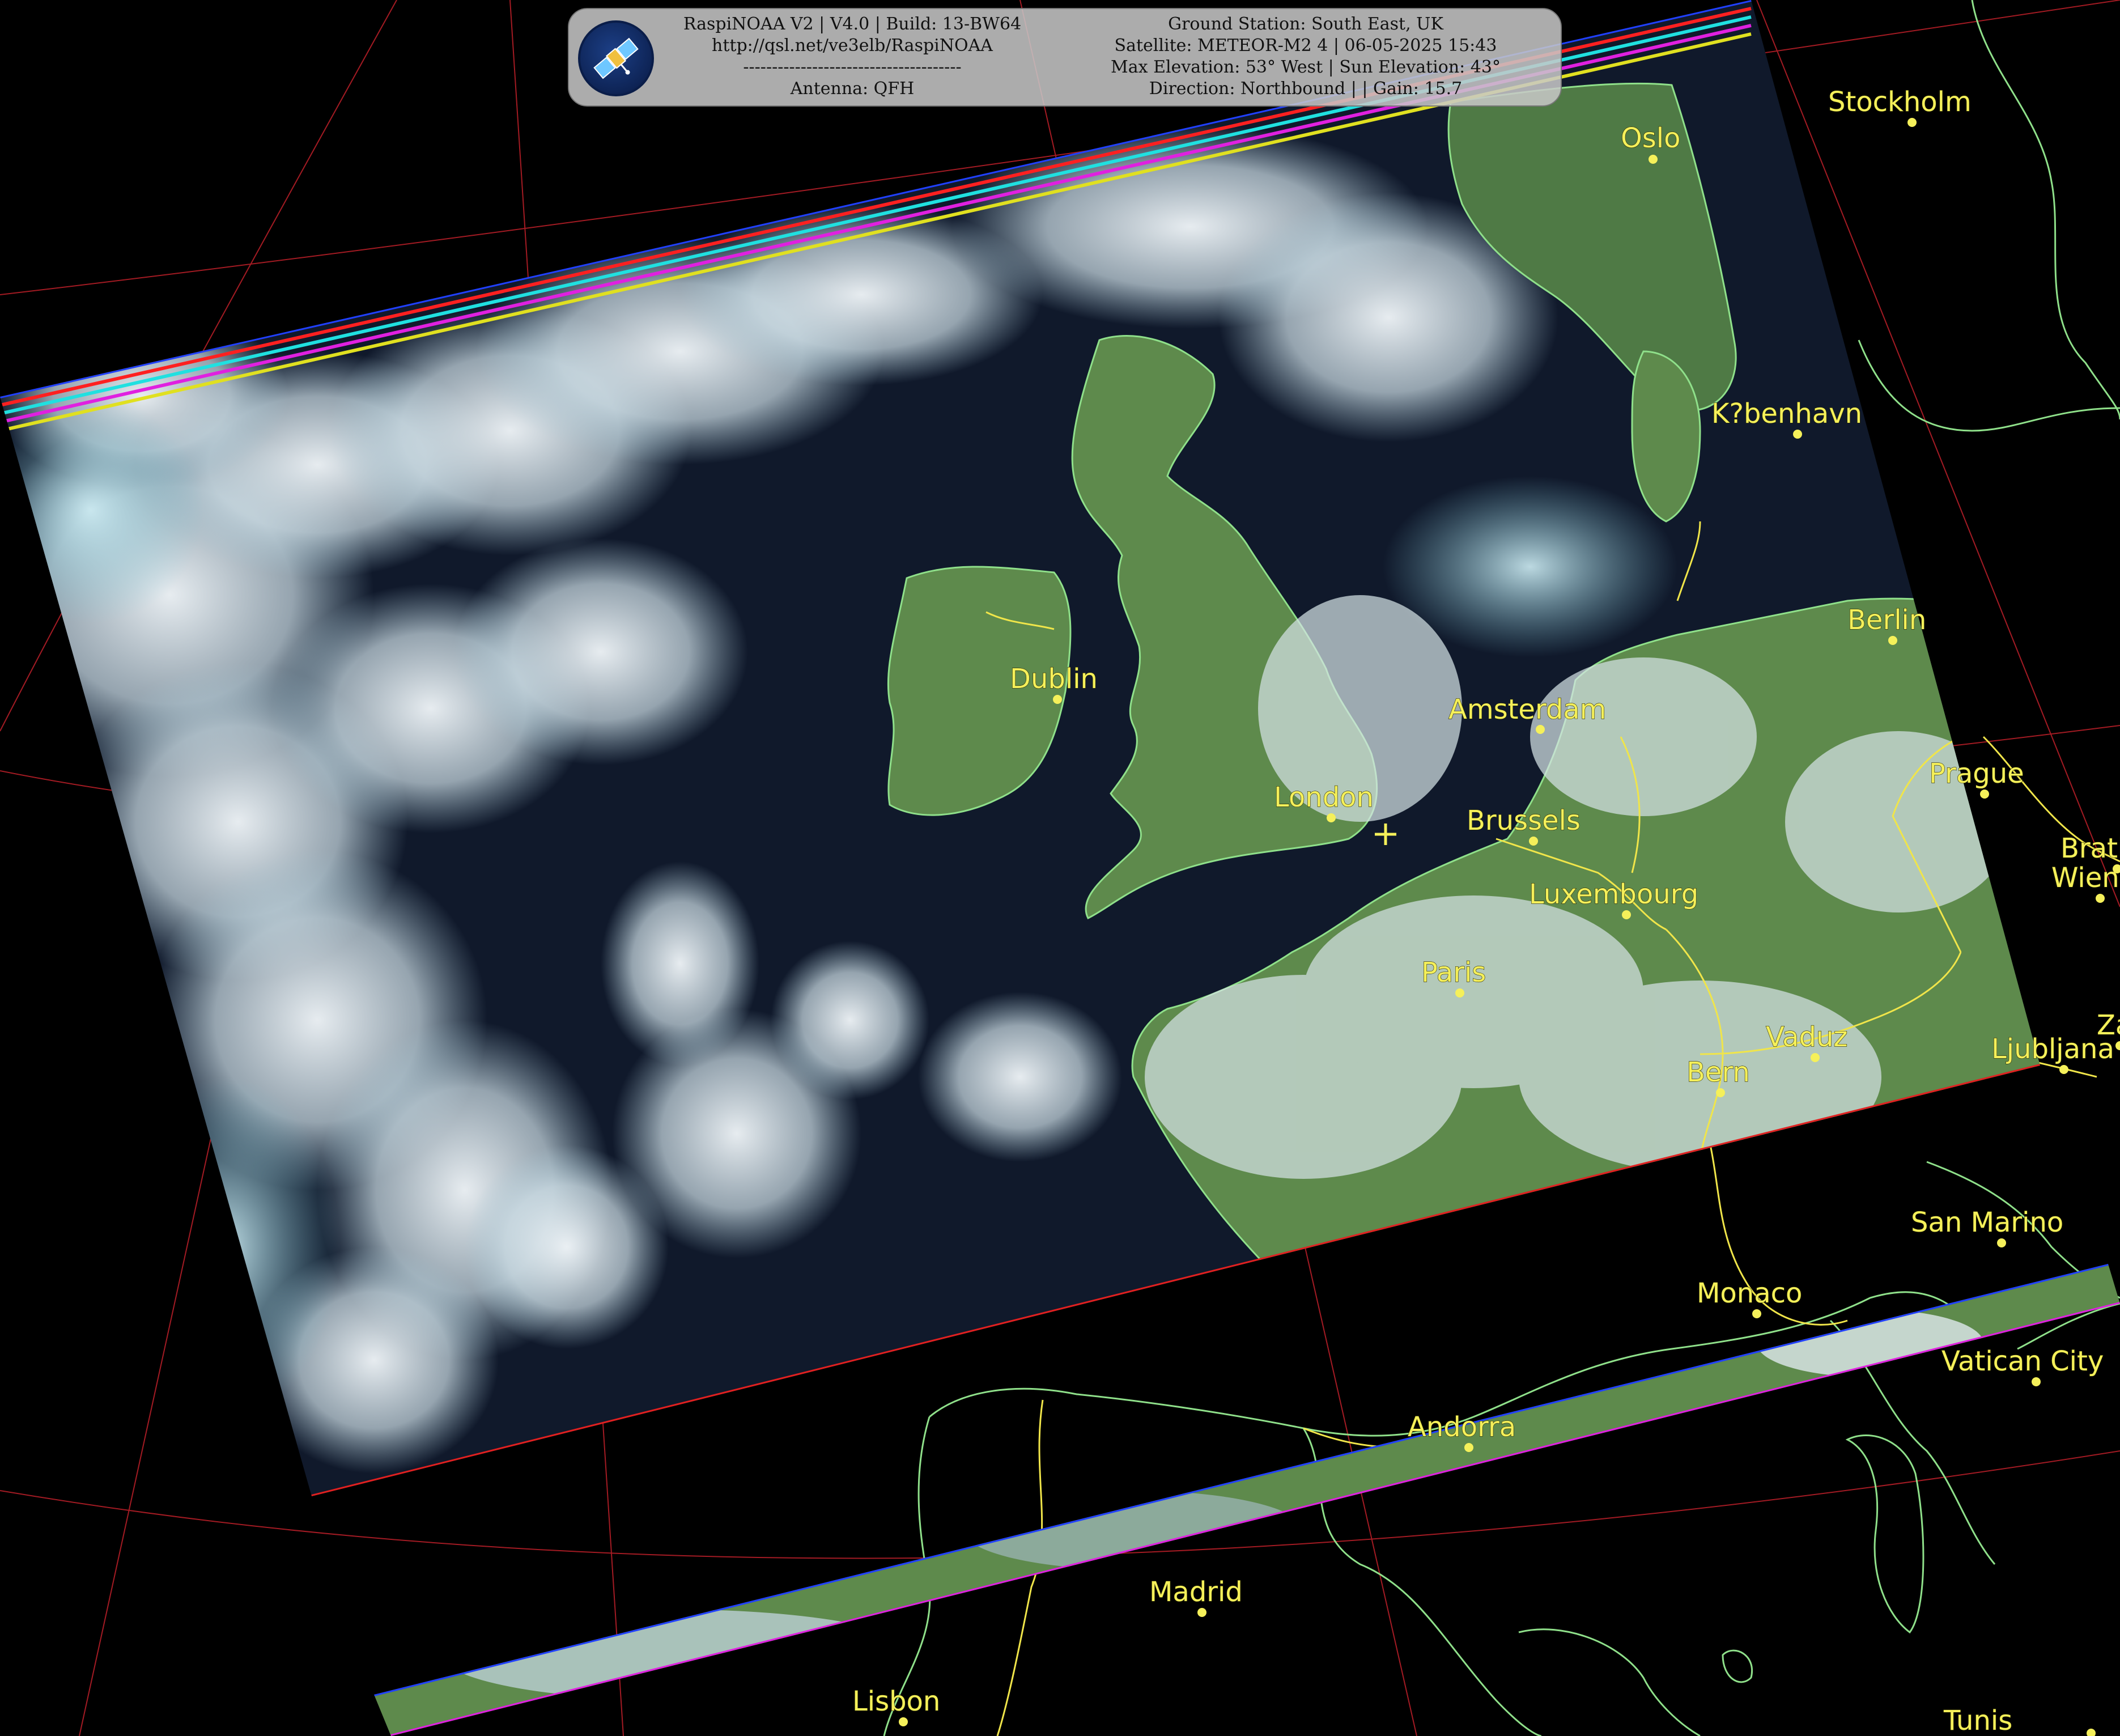 The height and width of the screenshot is (1736, 2120). I want to click on city-label: Lisbon, so click(896, 1701).